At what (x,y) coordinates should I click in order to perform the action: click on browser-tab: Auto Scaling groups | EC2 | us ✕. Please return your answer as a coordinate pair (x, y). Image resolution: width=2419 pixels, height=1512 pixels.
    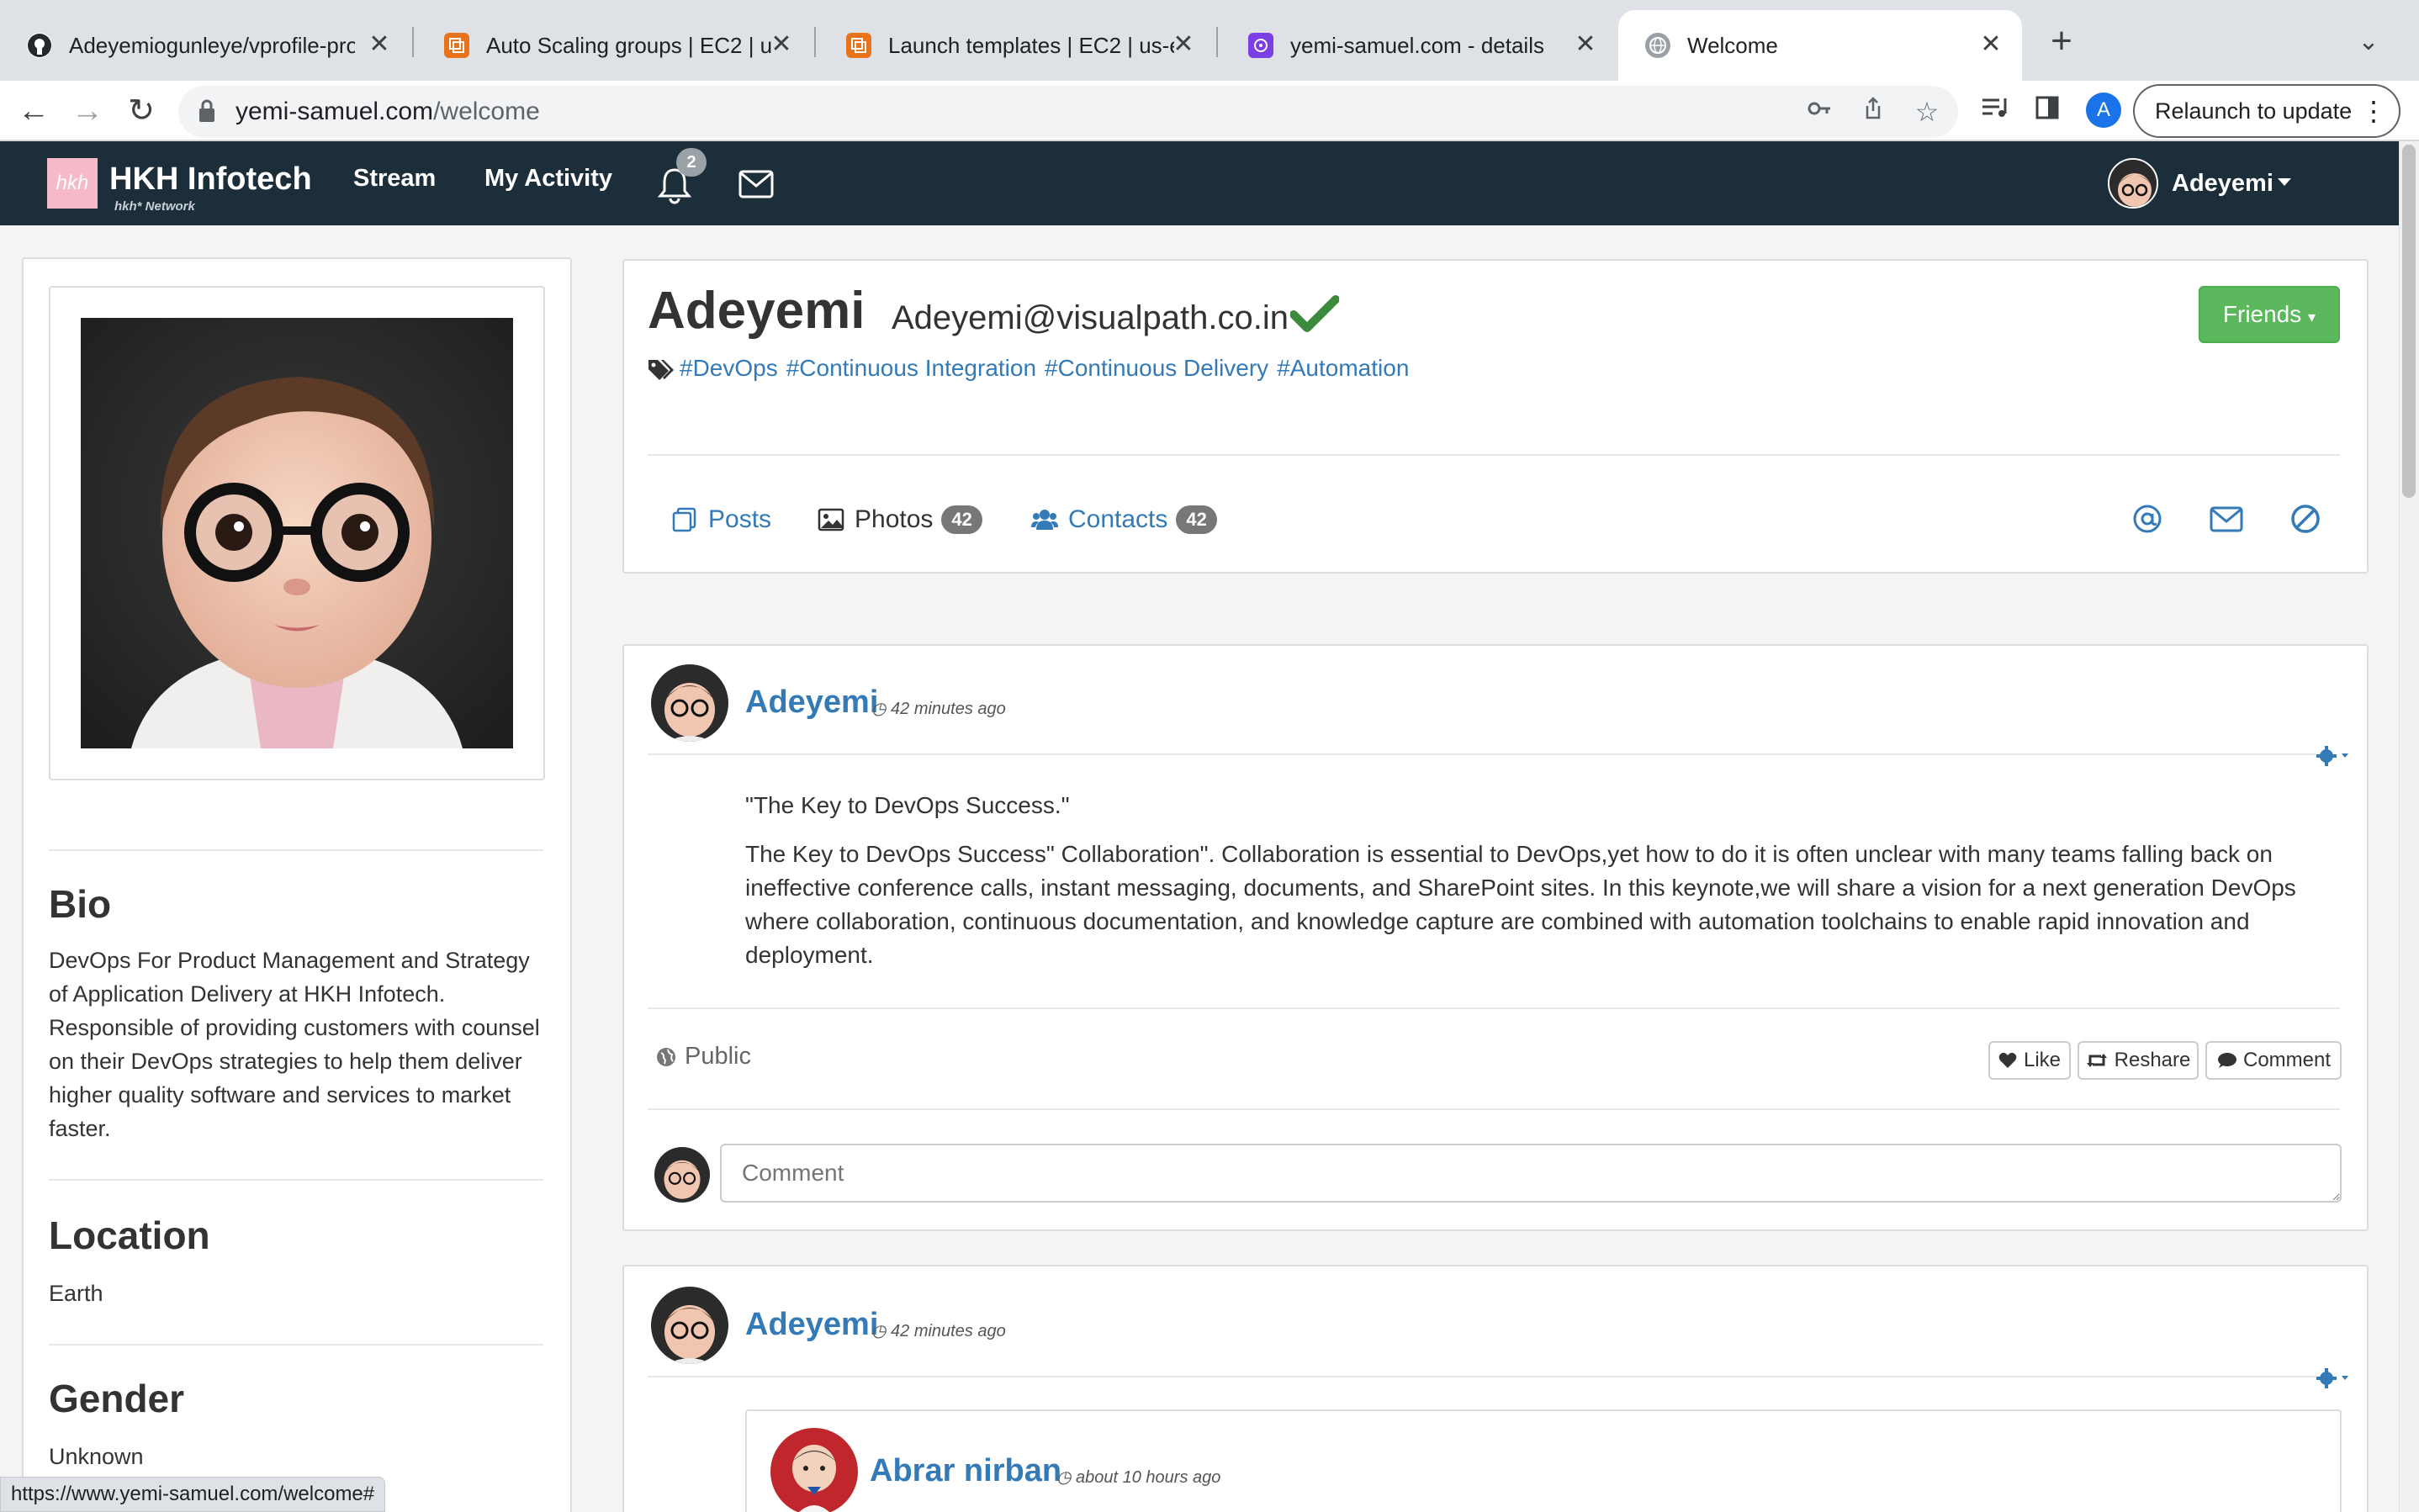
    Looking at the image, I should click on (615, 45).